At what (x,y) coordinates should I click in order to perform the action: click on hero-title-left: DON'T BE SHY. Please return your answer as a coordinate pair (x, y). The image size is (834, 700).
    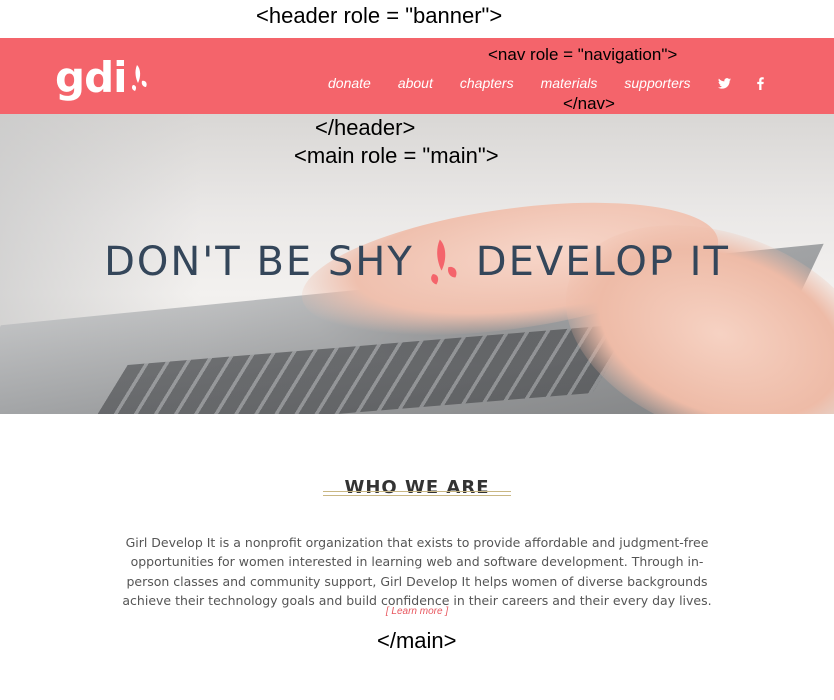
    Looking at the image, I should click on (259, 261).